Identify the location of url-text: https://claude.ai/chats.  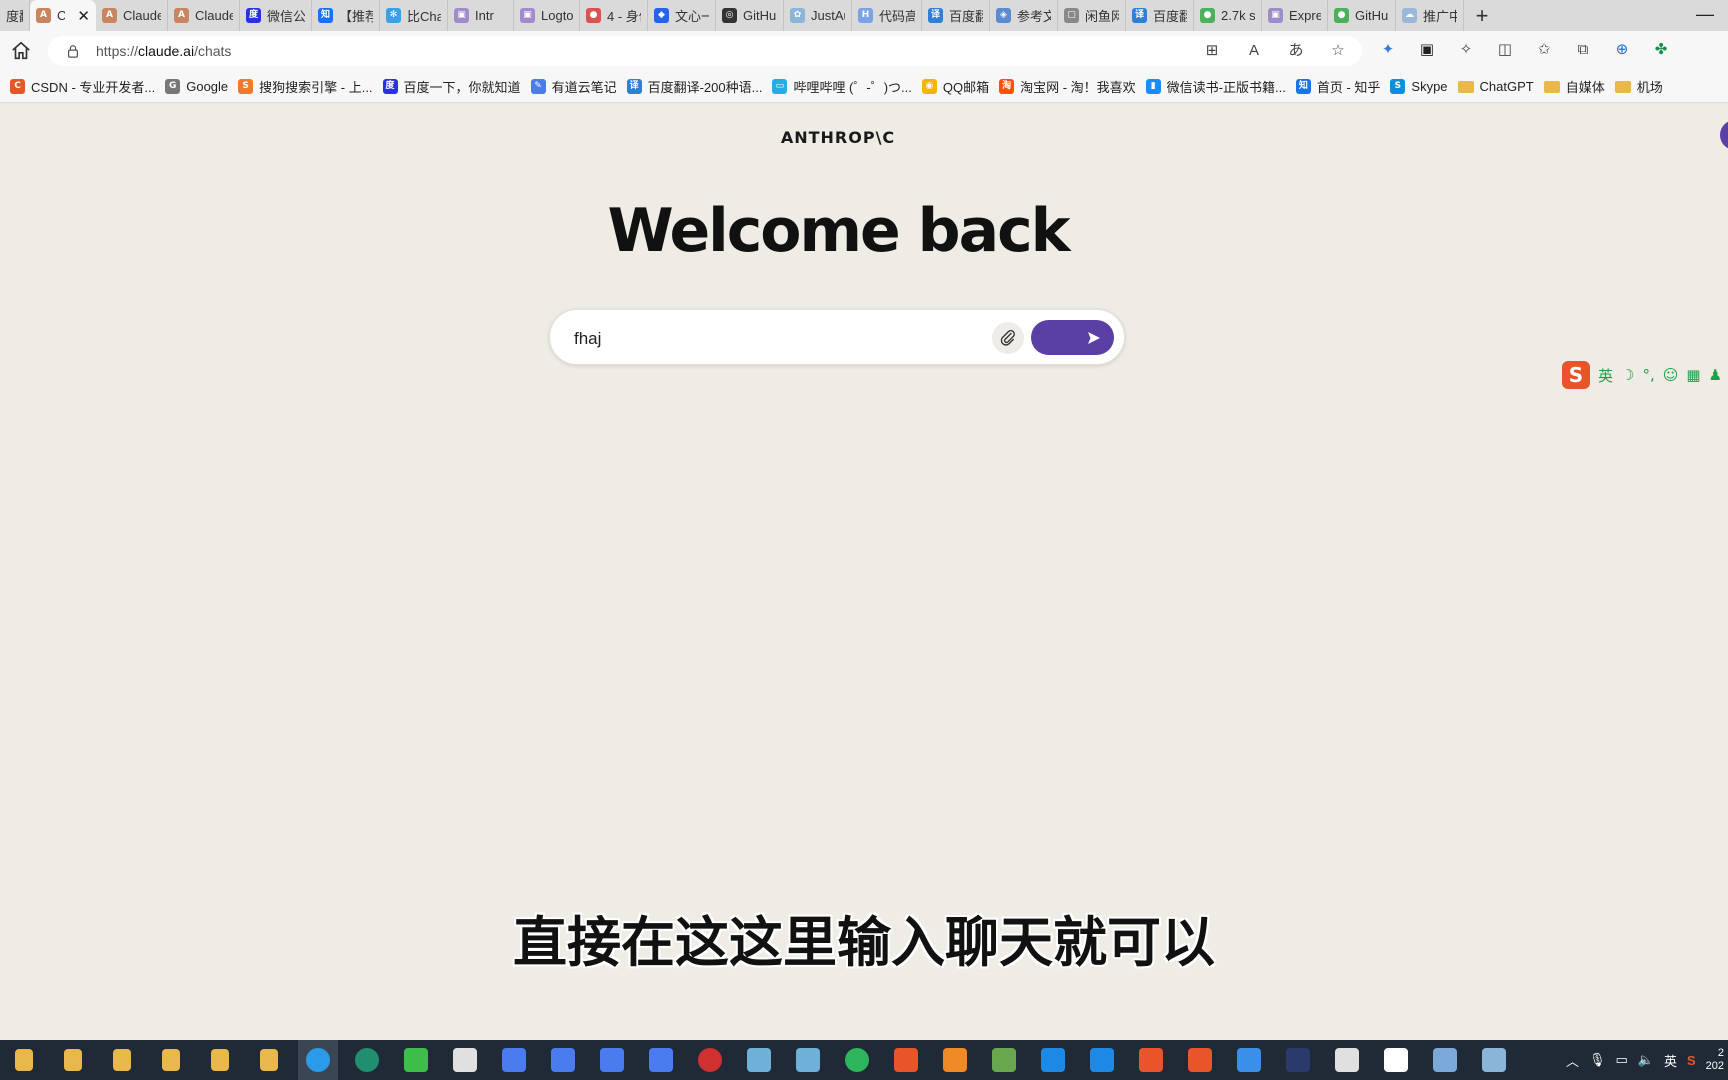
(163, 51).